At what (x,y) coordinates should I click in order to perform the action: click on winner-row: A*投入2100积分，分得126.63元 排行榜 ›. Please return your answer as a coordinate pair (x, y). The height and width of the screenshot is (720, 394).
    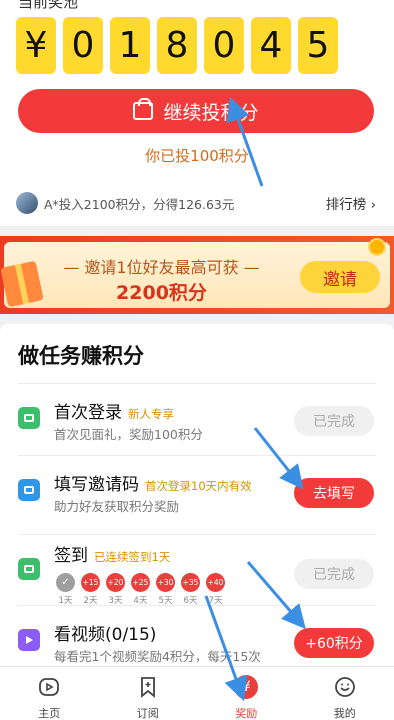
    Looking at the image, I should click on (196, 203).